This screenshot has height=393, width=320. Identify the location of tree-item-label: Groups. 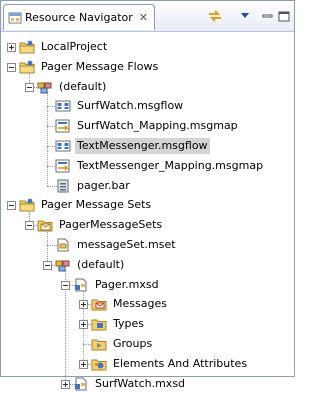
(133, 343).